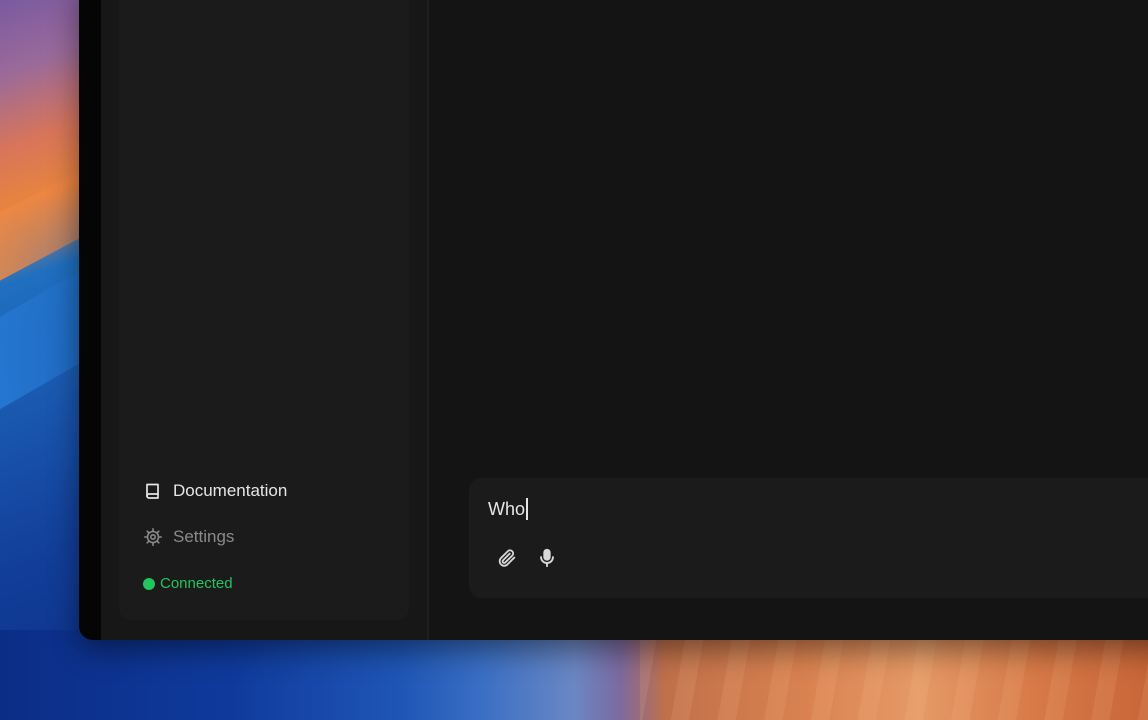  I want to click on message-input: Who, so click(808, 509).